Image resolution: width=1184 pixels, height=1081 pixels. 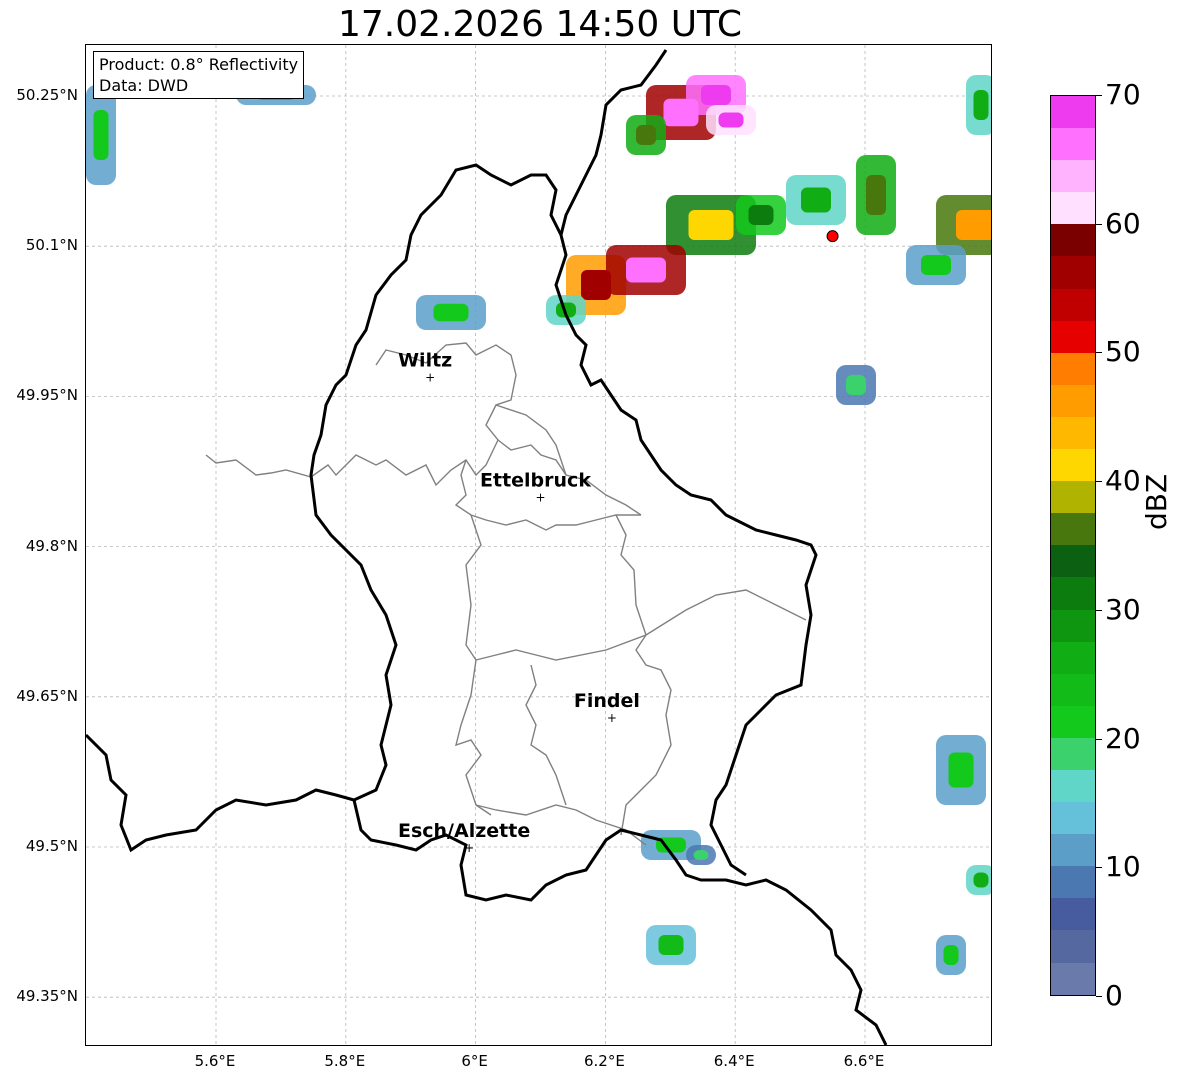 I want to click on lat-tick-label: 50.25°N, so click(x=47, y=95).